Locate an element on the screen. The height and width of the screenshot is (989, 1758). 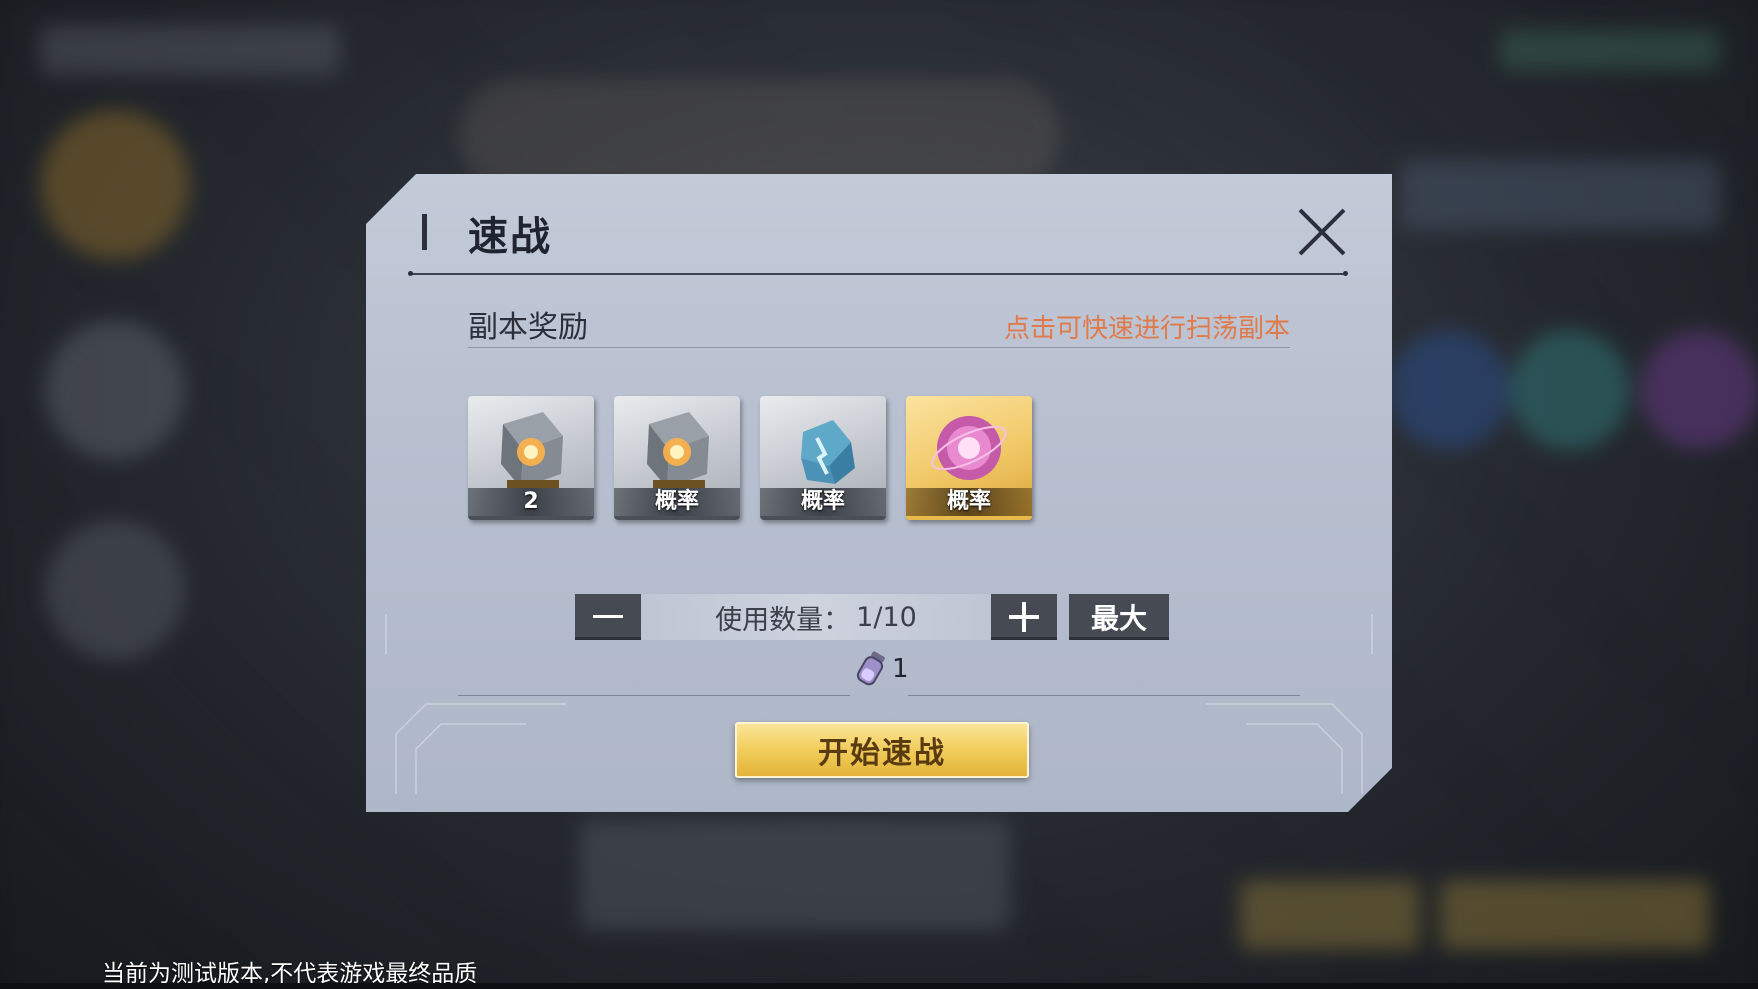
reward-label: 2 is located at coordinates (531, 502).